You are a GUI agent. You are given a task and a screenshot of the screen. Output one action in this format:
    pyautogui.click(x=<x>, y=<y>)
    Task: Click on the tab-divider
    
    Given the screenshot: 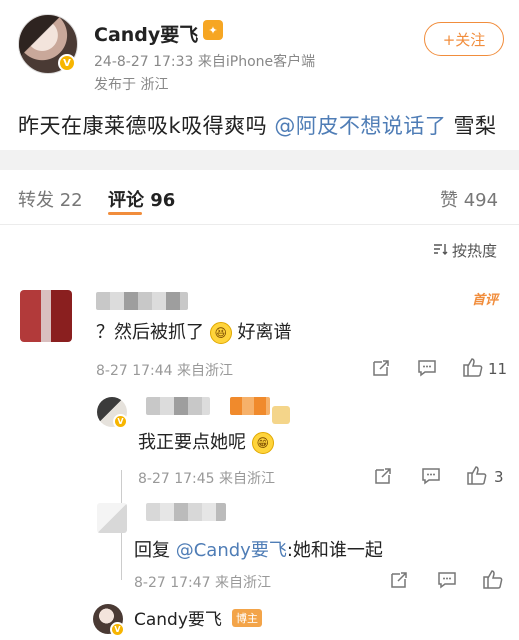 What is the action you would take?
    pyautogui.click(x=259, y=224)
    